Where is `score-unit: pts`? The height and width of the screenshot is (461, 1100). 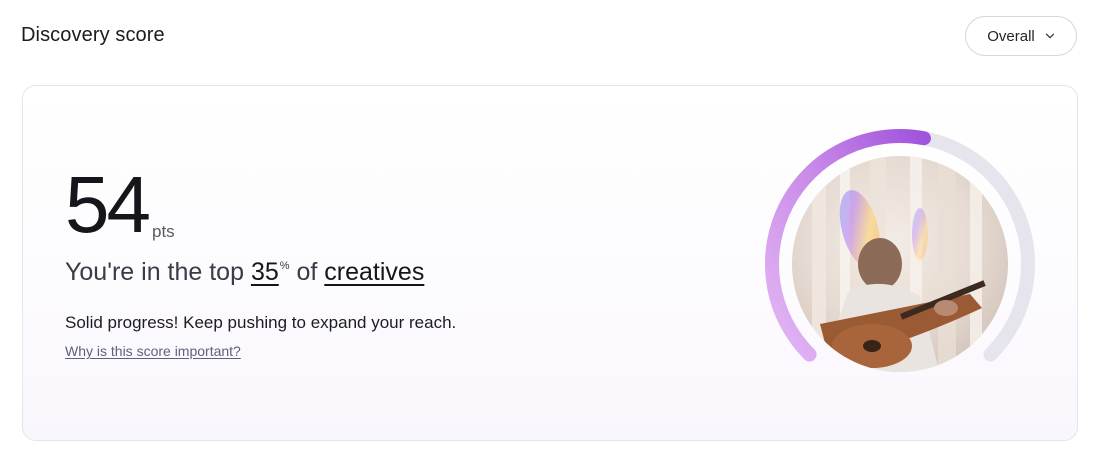 score-unit: pts is located at coordinates (163, 231).